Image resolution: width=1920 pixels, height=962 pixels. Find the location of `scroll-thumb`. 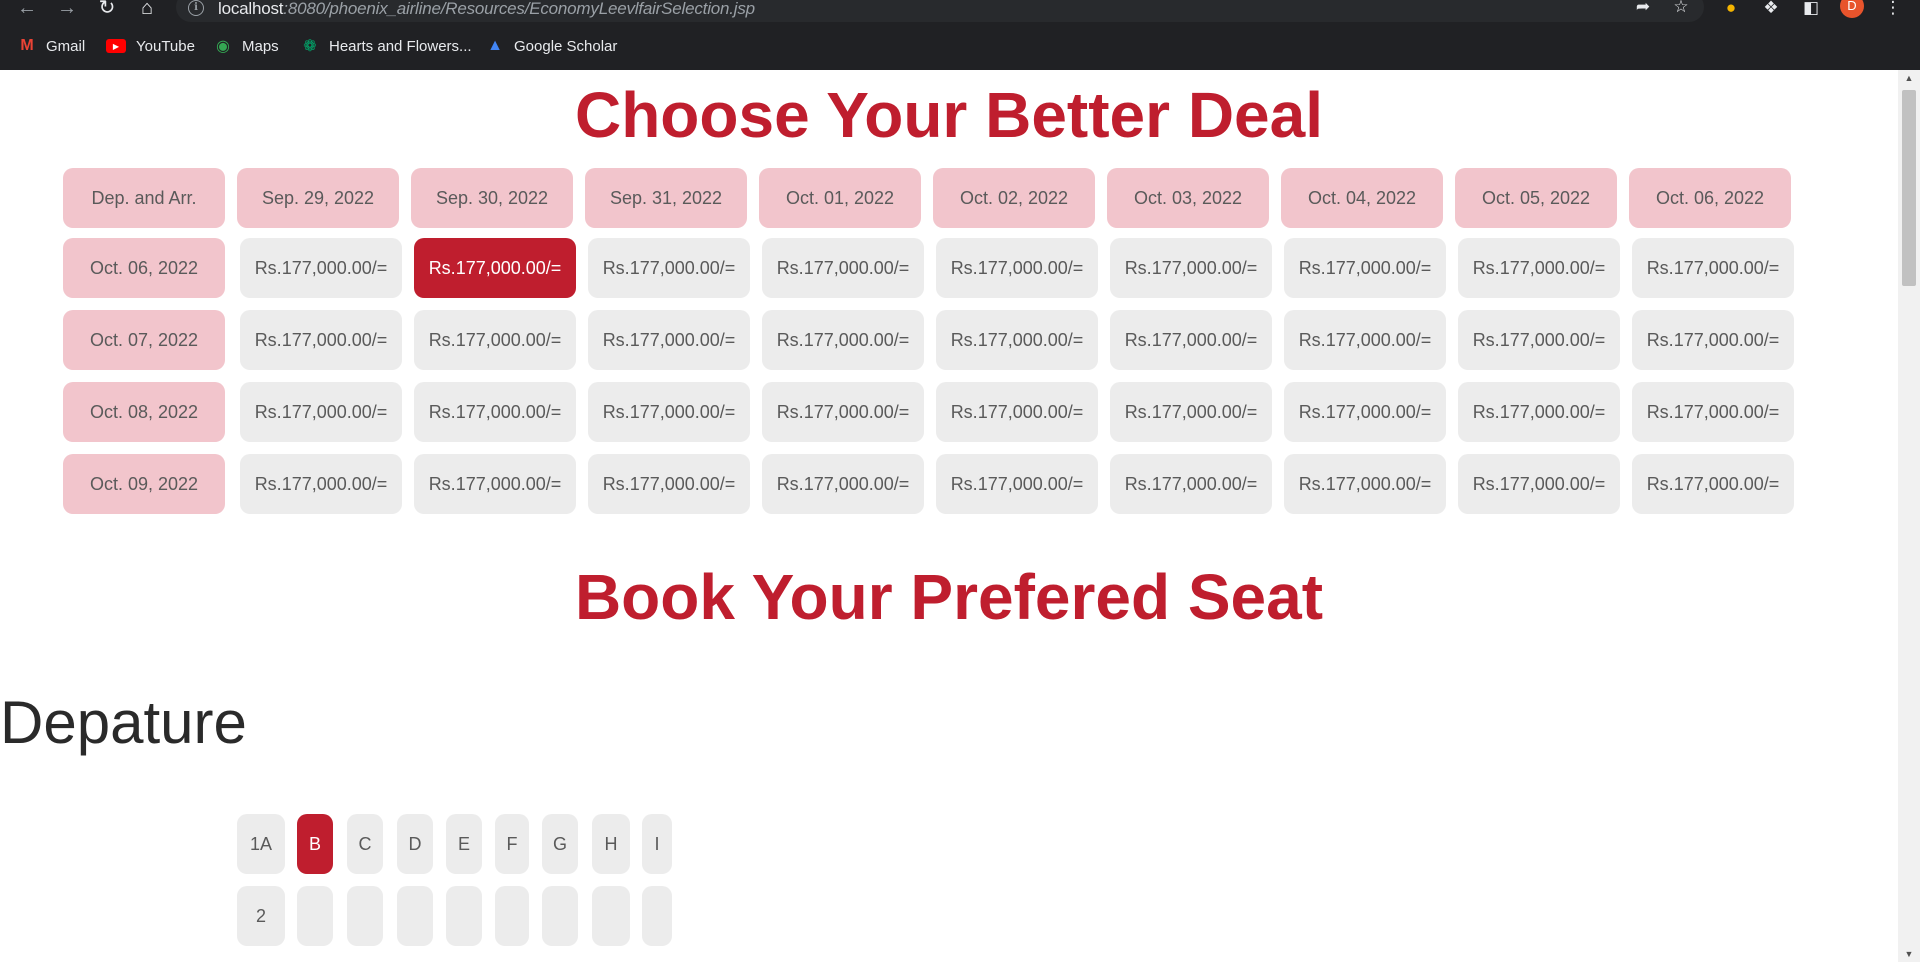

scroll-thumb is located at coordinates (1909, 188).